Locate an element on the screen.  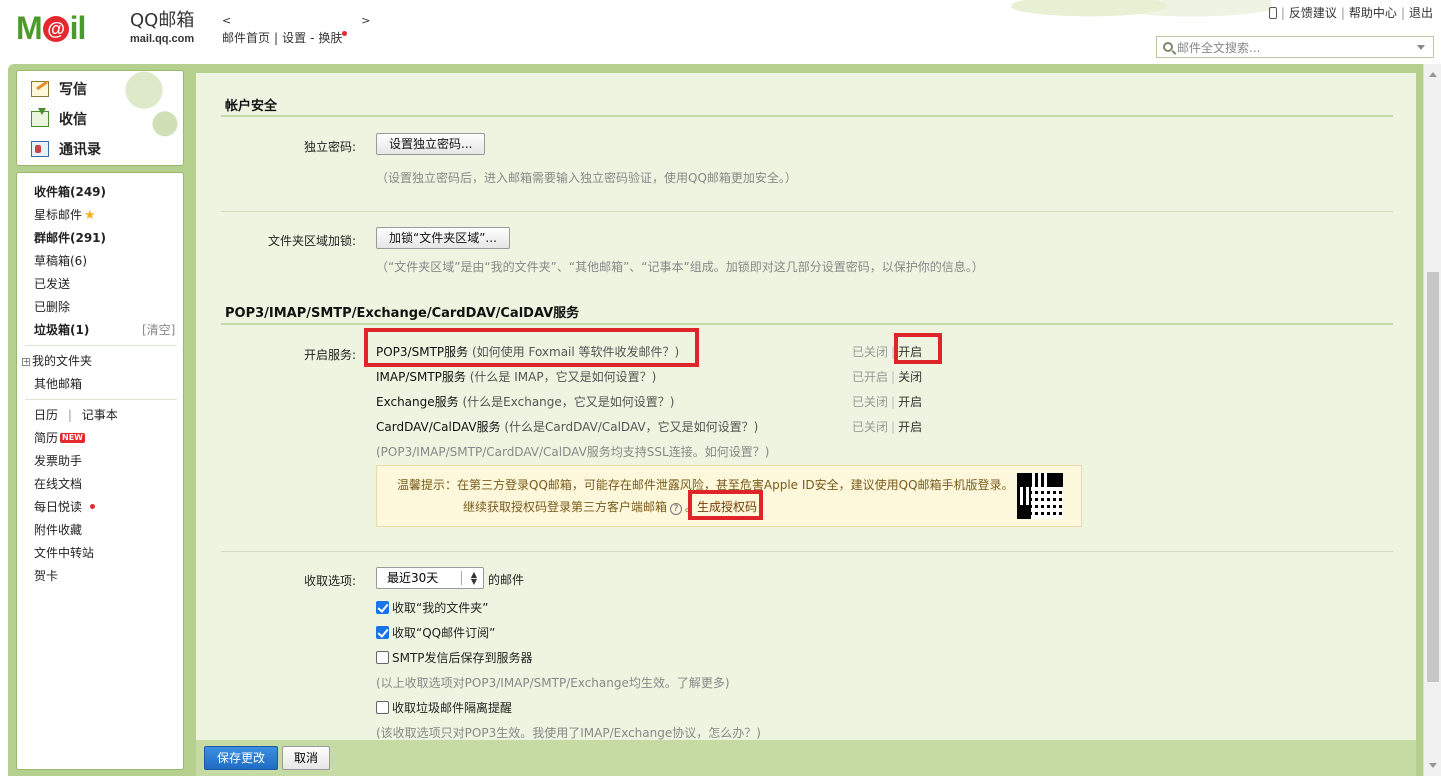
section-title-services: POP3/IMAP/SMTP/Exchange/CardDAV/CalDAV服务 is located at coordinates (402, 313).